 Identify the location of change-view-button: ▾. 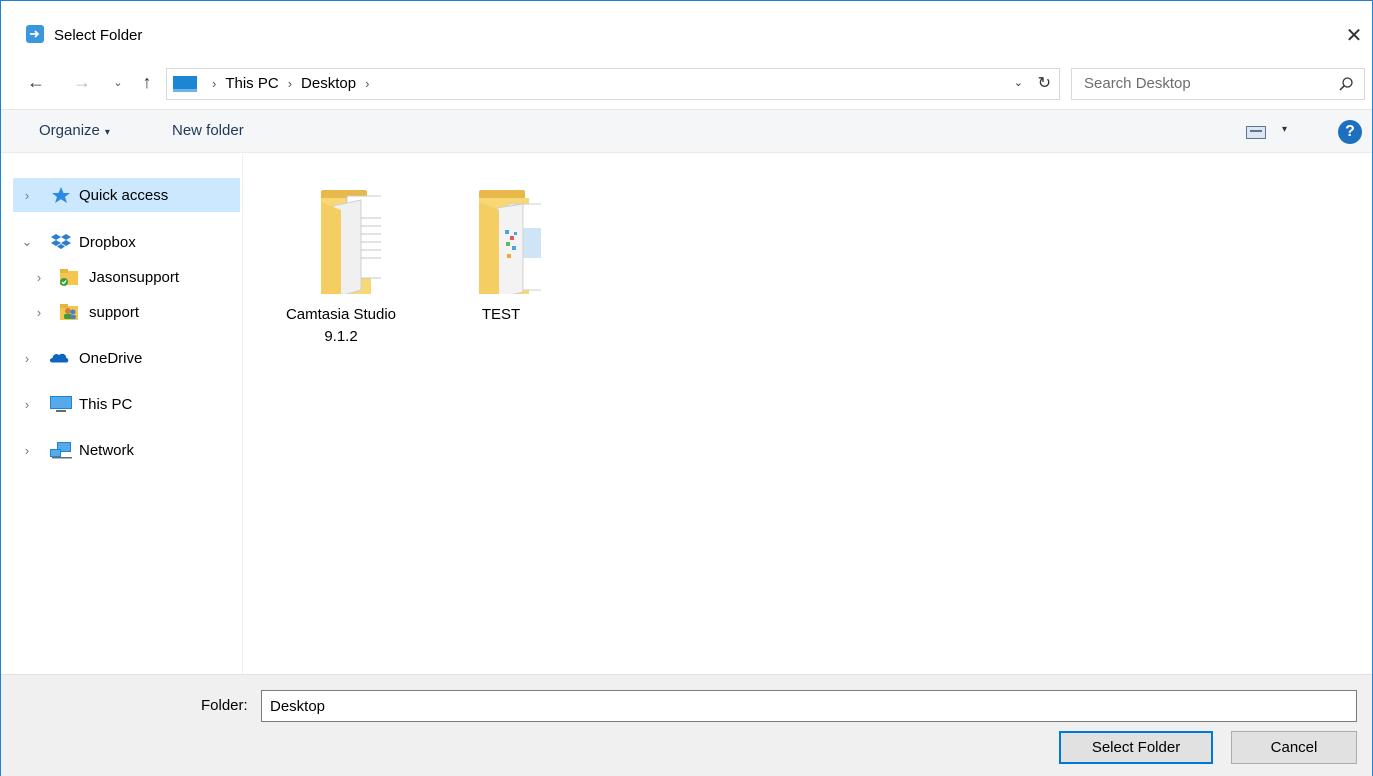
(1270, 133).